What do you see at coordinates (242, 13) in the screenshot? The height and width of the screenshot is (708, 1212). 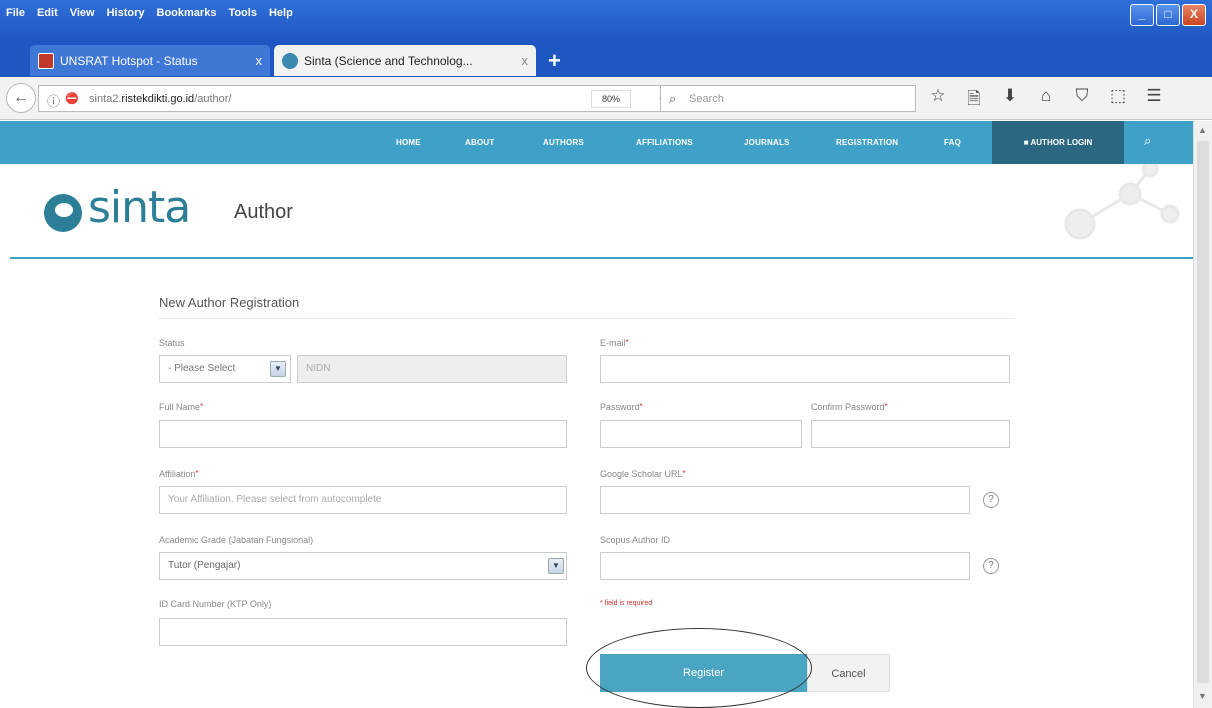 I see `menu-tools: Tools` at bounding box center [242, 13].